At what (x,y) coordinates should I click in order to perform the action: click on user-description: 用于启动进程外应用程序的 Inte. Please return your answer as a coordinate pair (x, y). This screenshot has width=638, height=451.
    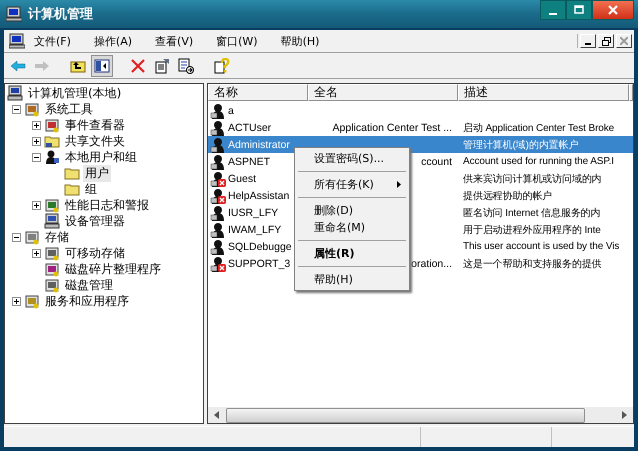
    Looking at the image, I should click on (532, 230).